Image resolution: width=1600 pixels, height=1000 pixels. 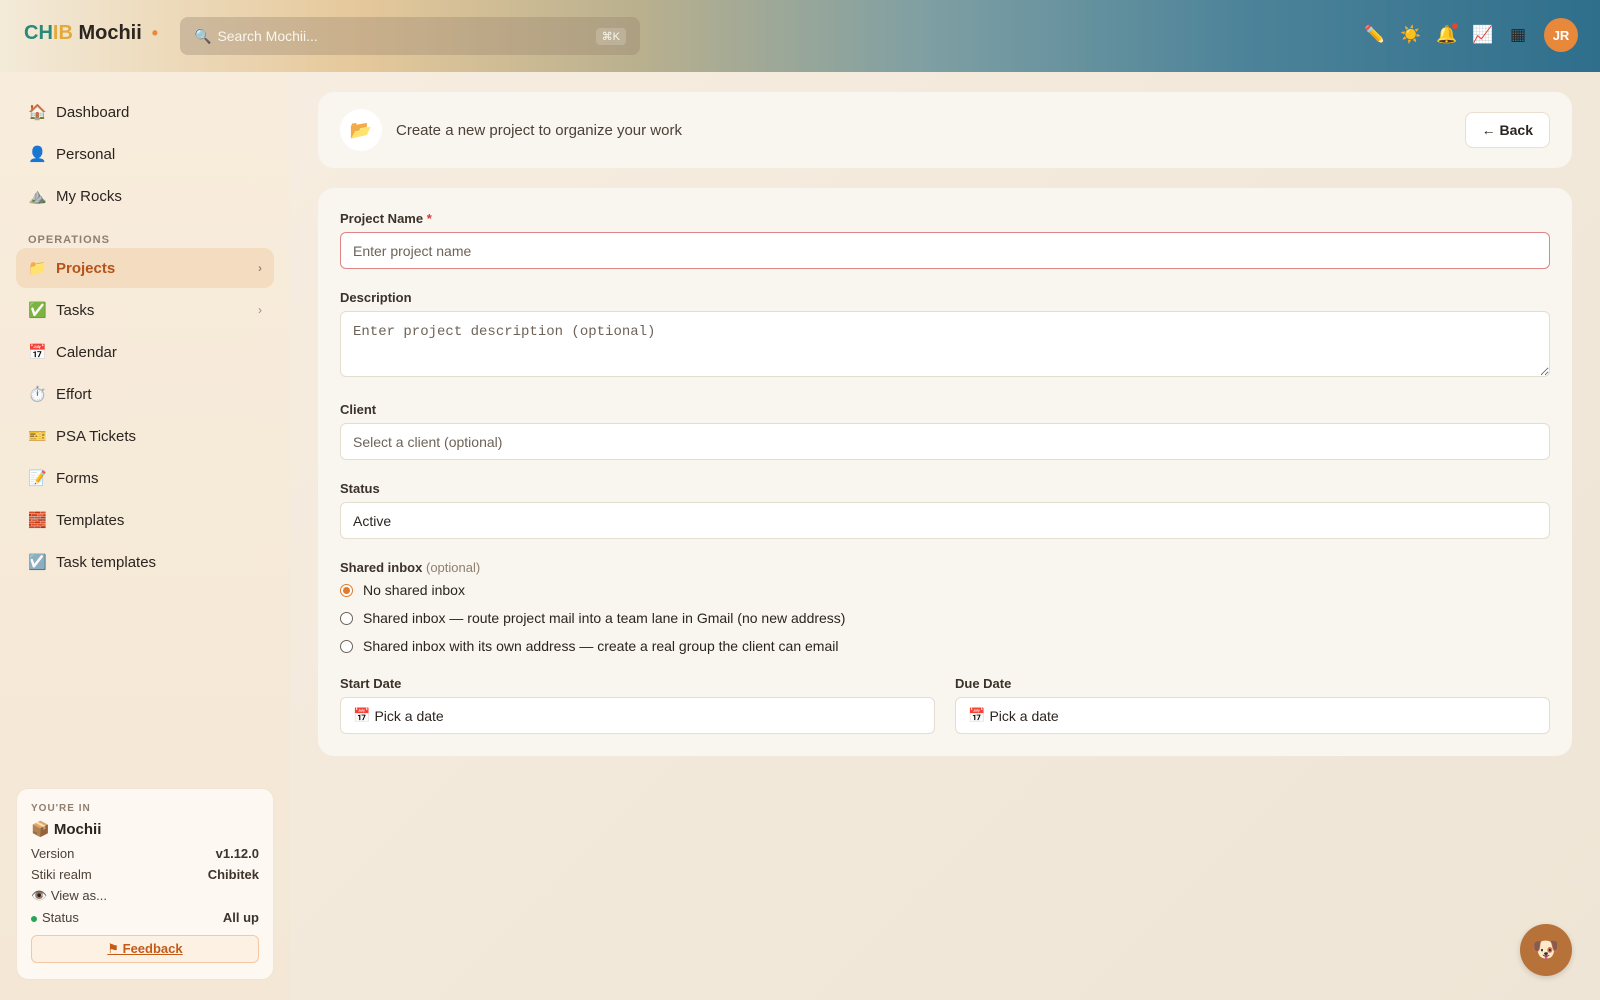 I want to click on due-date-picker: 📅 Pick a date, so click(x=1252, y=715).